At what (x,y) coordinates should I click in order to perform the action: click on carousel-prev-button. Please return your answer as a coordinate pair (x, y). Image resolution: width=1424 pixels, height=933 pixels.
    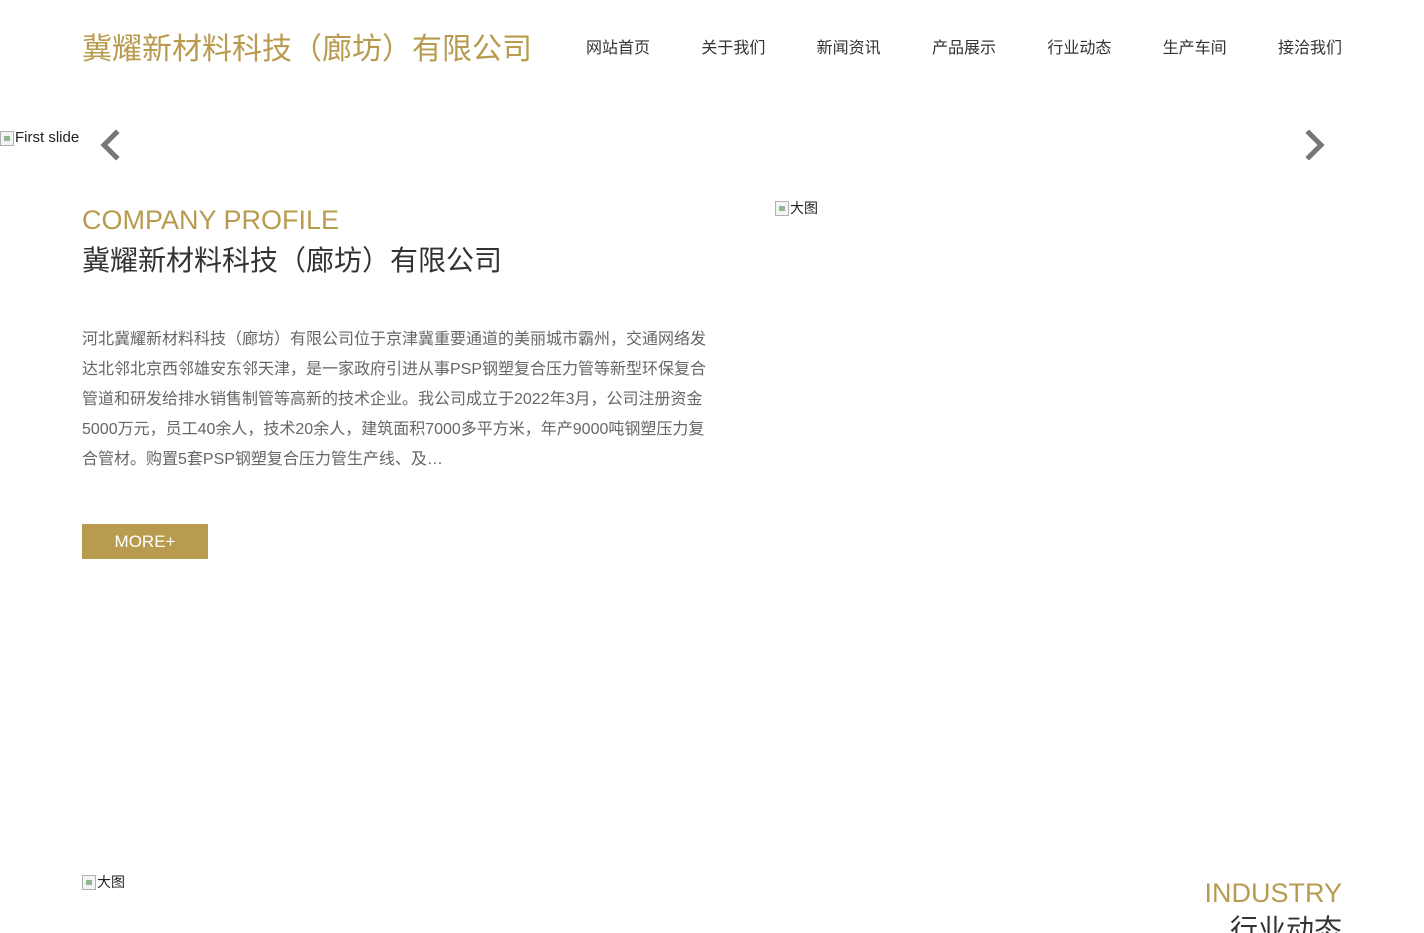
    Looking at the image, I should click on (111, 145).